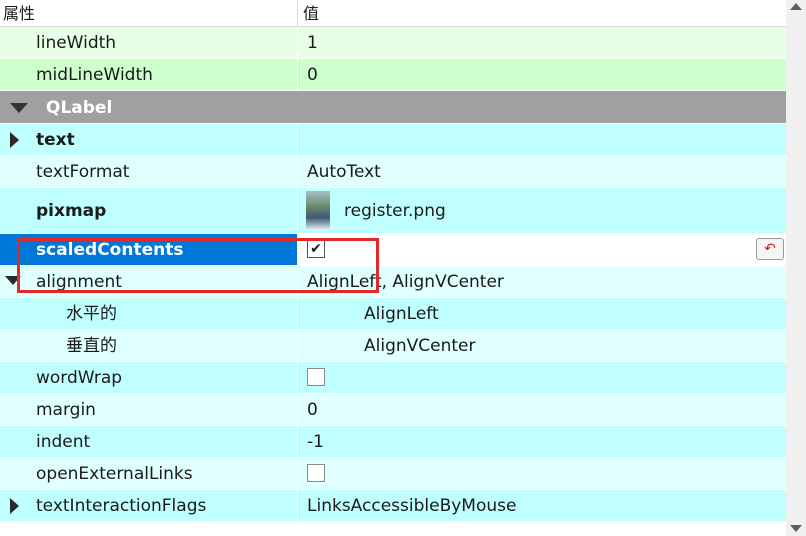 The width and height of the screenshot is (806, 536). I want to click on property-row-alignment: alignment AlignLeft, AlignVCenter, so click(393, 282).